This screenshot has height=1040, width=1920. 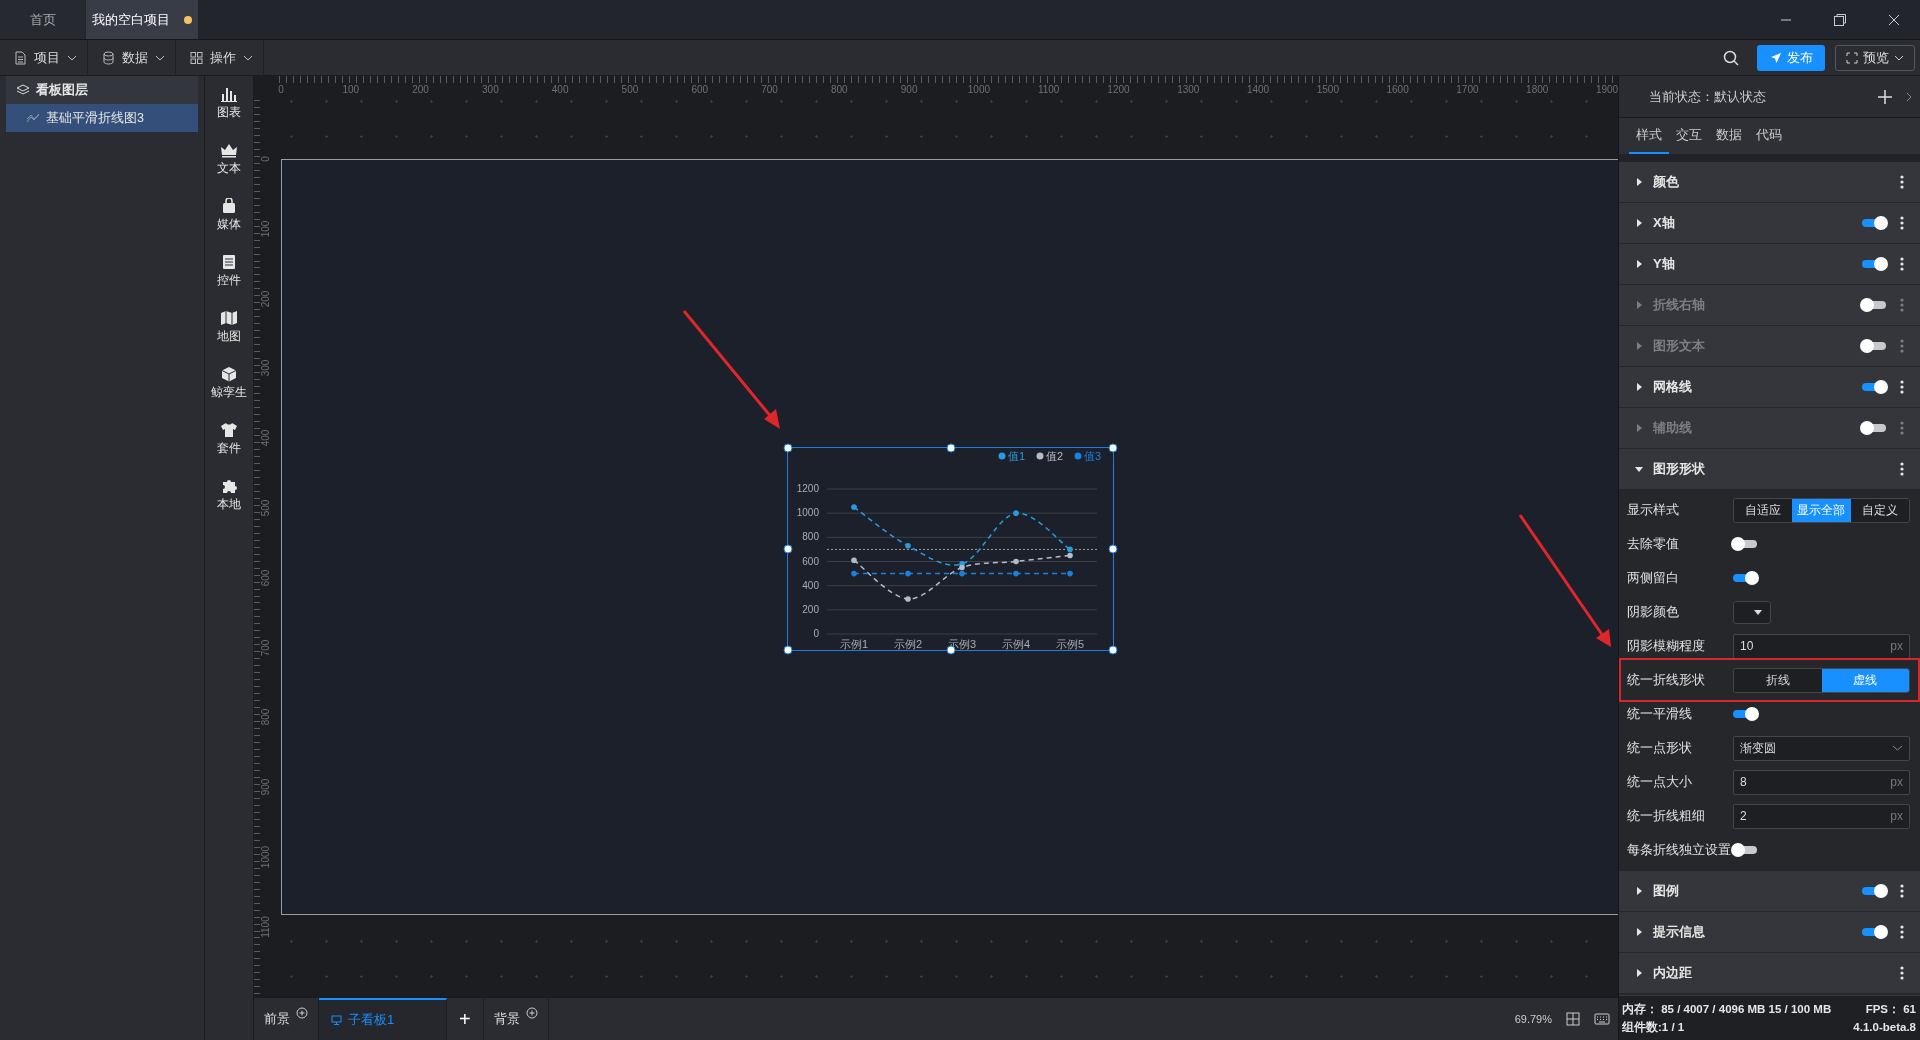 I want to click on section-header: Y轴, so click(x=1769, y=264).